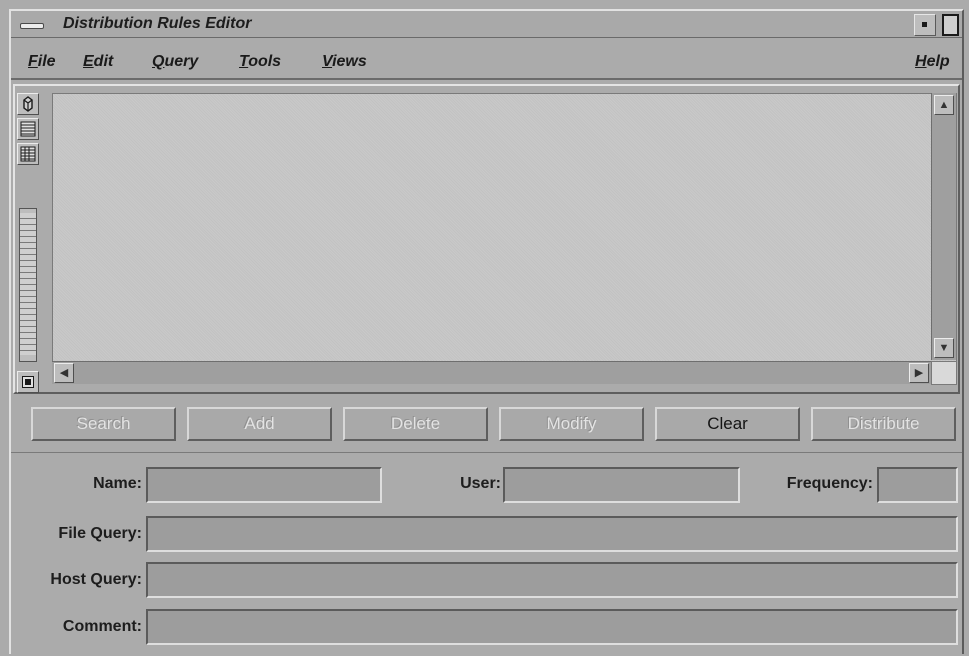 This screenshot has height=656, width=969. Describe the element at coordinates (264, 485) in the screenshot. I see `name-field` at that location.